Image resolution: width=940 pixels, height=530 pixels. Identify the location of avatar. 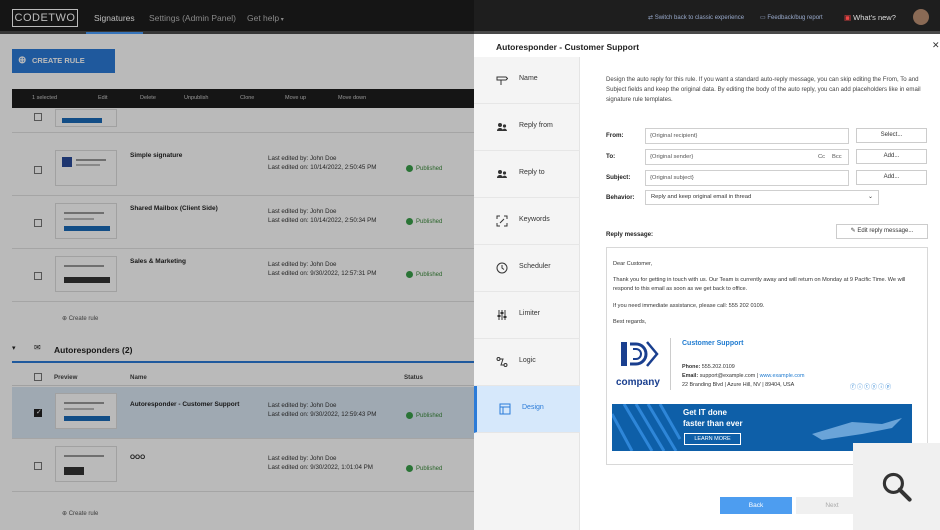
(921, 17).